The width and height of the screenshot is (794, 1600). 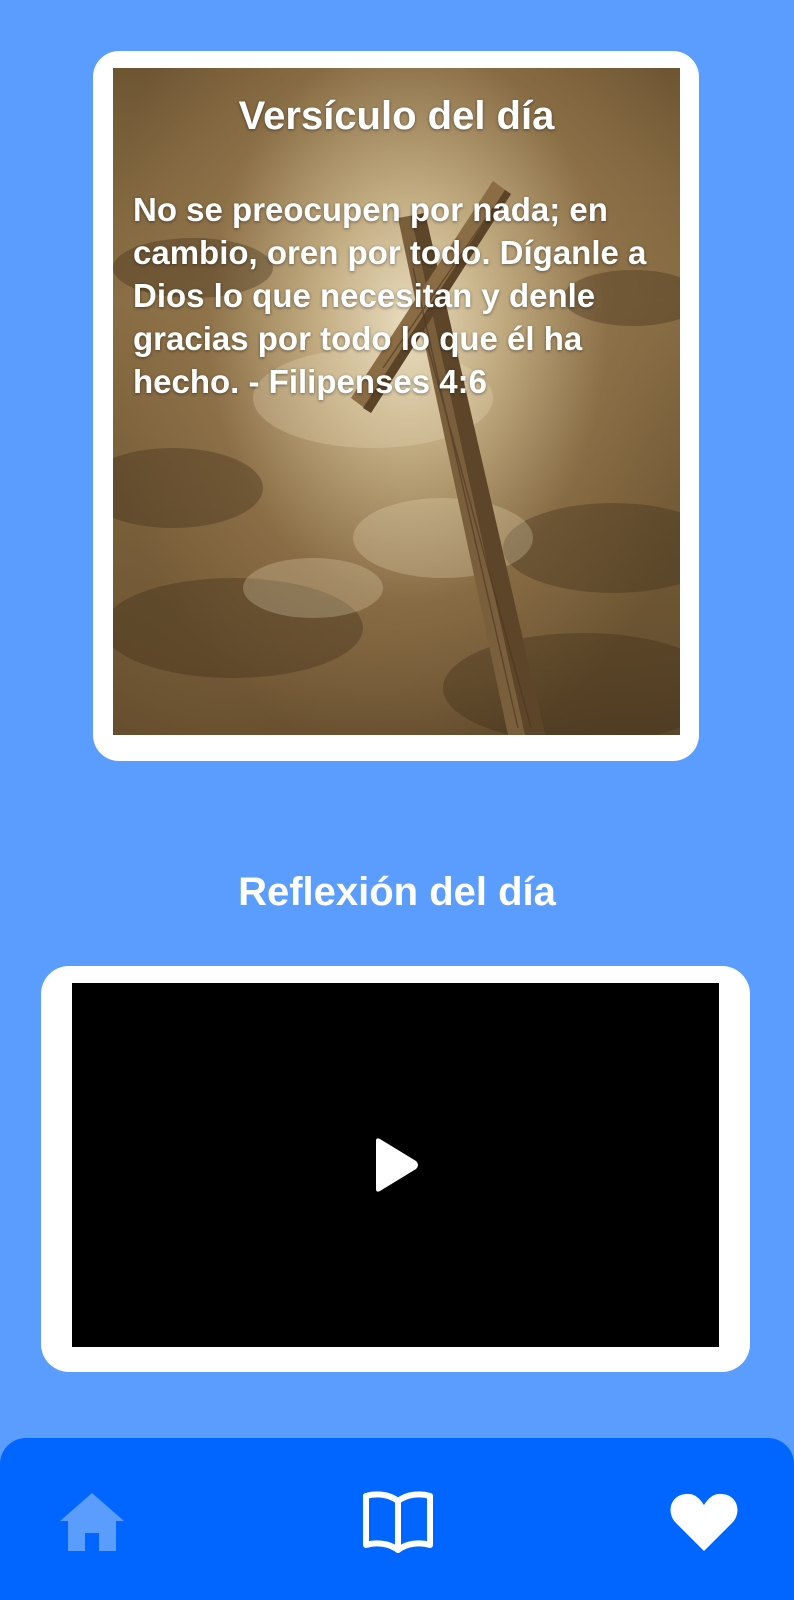 I want to click on heart-icon, so click(x=704, y=1522).